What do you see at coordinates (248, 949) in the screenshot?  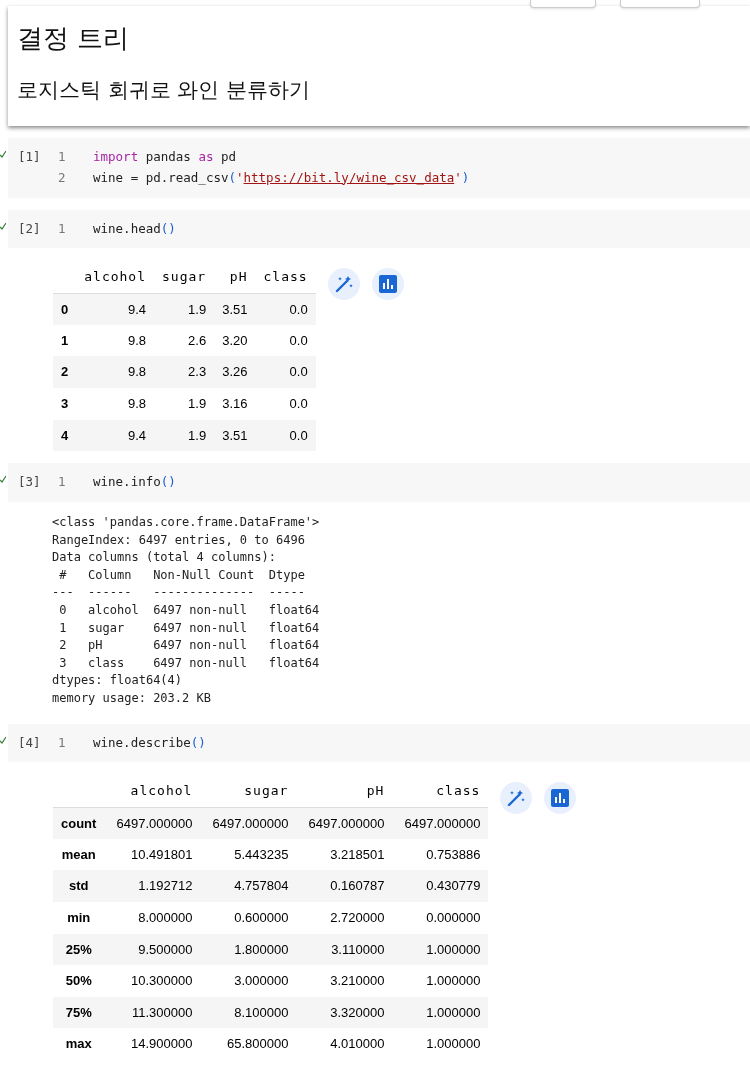 I see `table-cell: 1.800000` at bounding box center [248, 949].